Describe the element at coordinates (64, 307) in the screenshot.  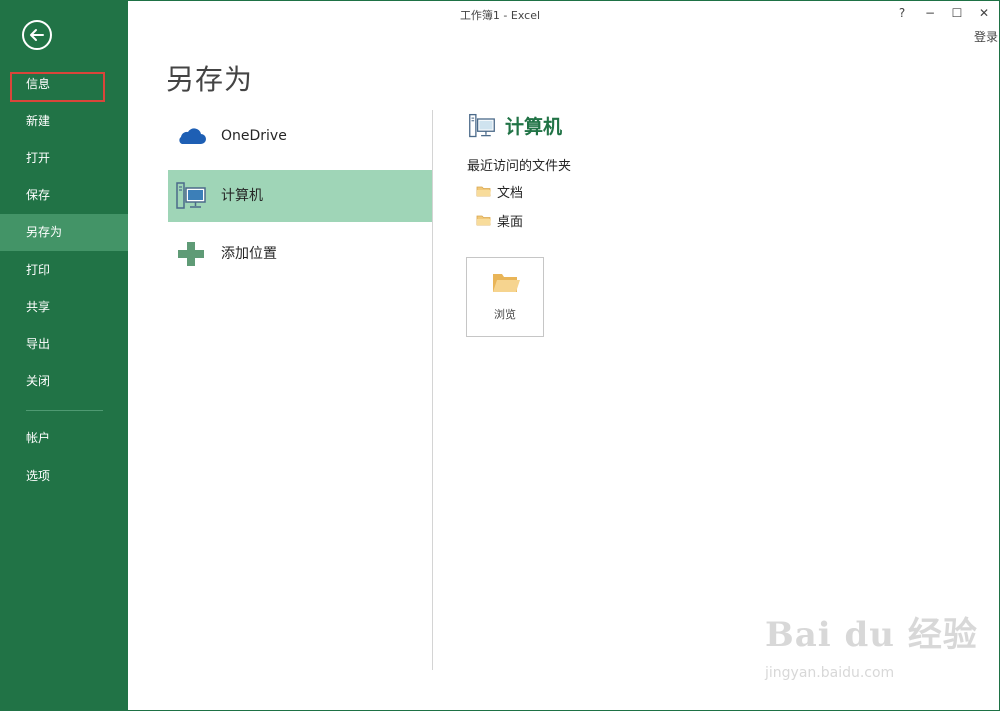
I see `nav-share: 共享` at that location.